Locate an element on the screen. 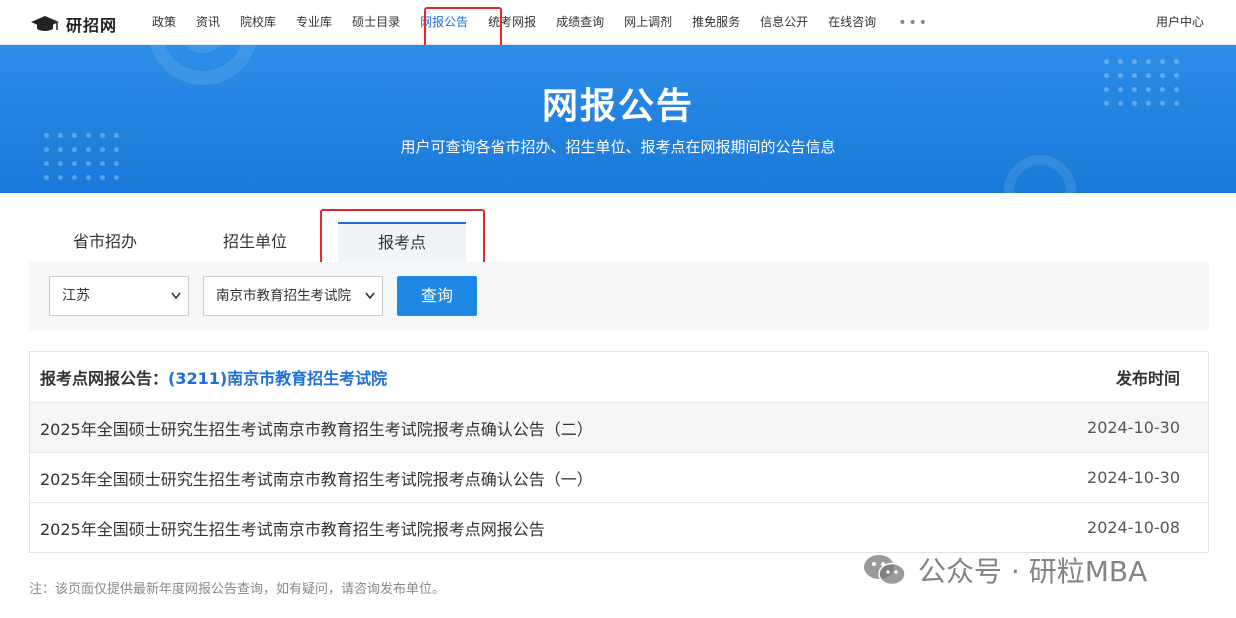 The width and height of the screenshot is (1236, 618). nav-item-catalog: 硕士目录 is located at coordinates (376, 22).